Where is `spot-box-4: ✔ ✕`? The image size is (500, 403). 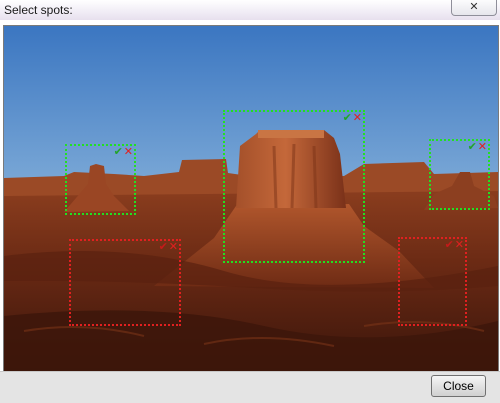
spot-box-4: ✔ ✕ is located at coordinates (125, 282).